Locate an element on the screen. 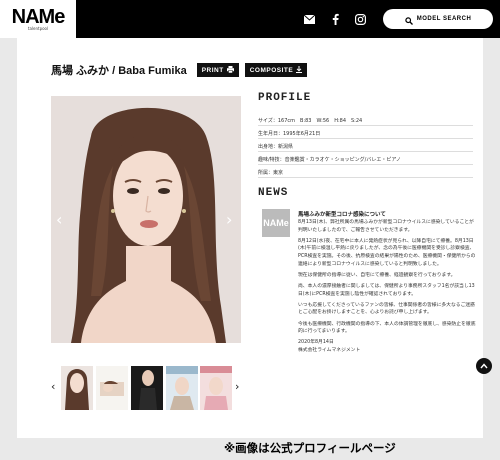 Image resolution: width=500 pixels, height=460 pixels. logo-subtext: talentpool is located at coordinates (38, 28).